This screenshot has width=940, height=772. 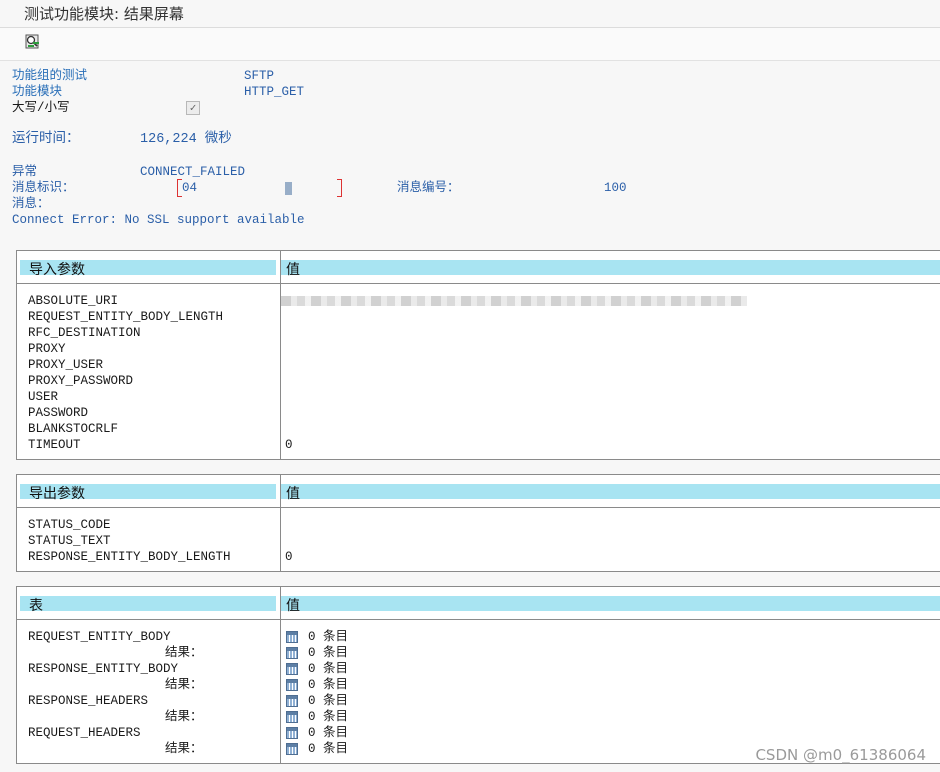 What do you see at coordinates (73, 429) in the screenshot?
I see `param-blankstocrlf: BLANKSTOCRLF` at bounding box center [73, 429].